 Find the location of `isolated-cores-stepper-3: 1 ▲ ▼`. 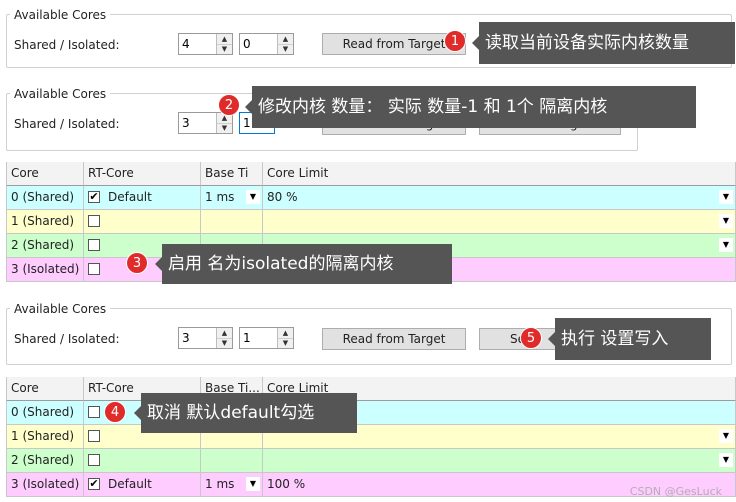

isolated-cores-stepper-3: 1 ▲ ▼ is located at coordinates (266, 338).